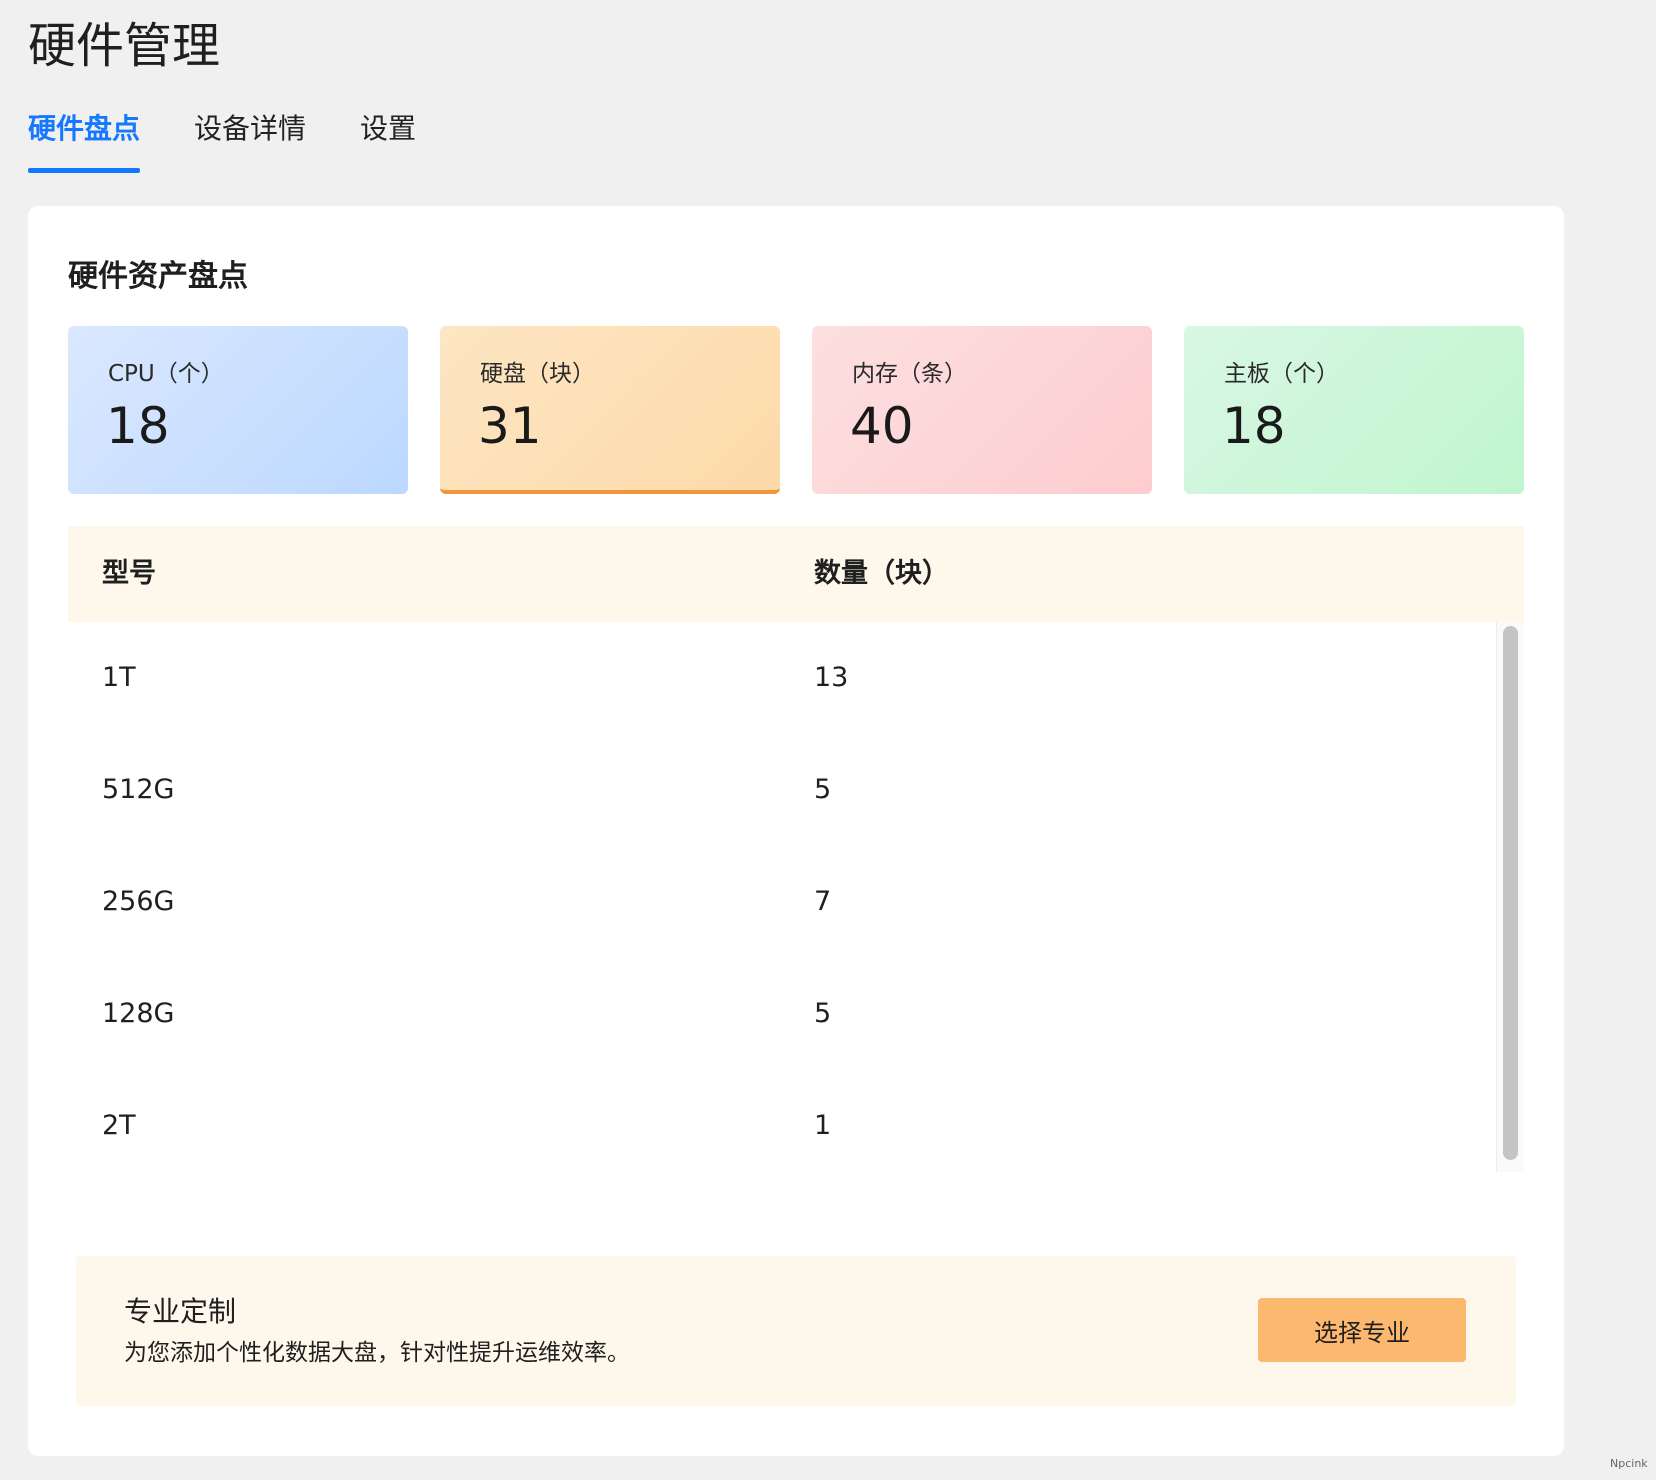  Describe the element at coordinates (778, 902) in the screenshot. I see `table-row: 256G 7` at that location.